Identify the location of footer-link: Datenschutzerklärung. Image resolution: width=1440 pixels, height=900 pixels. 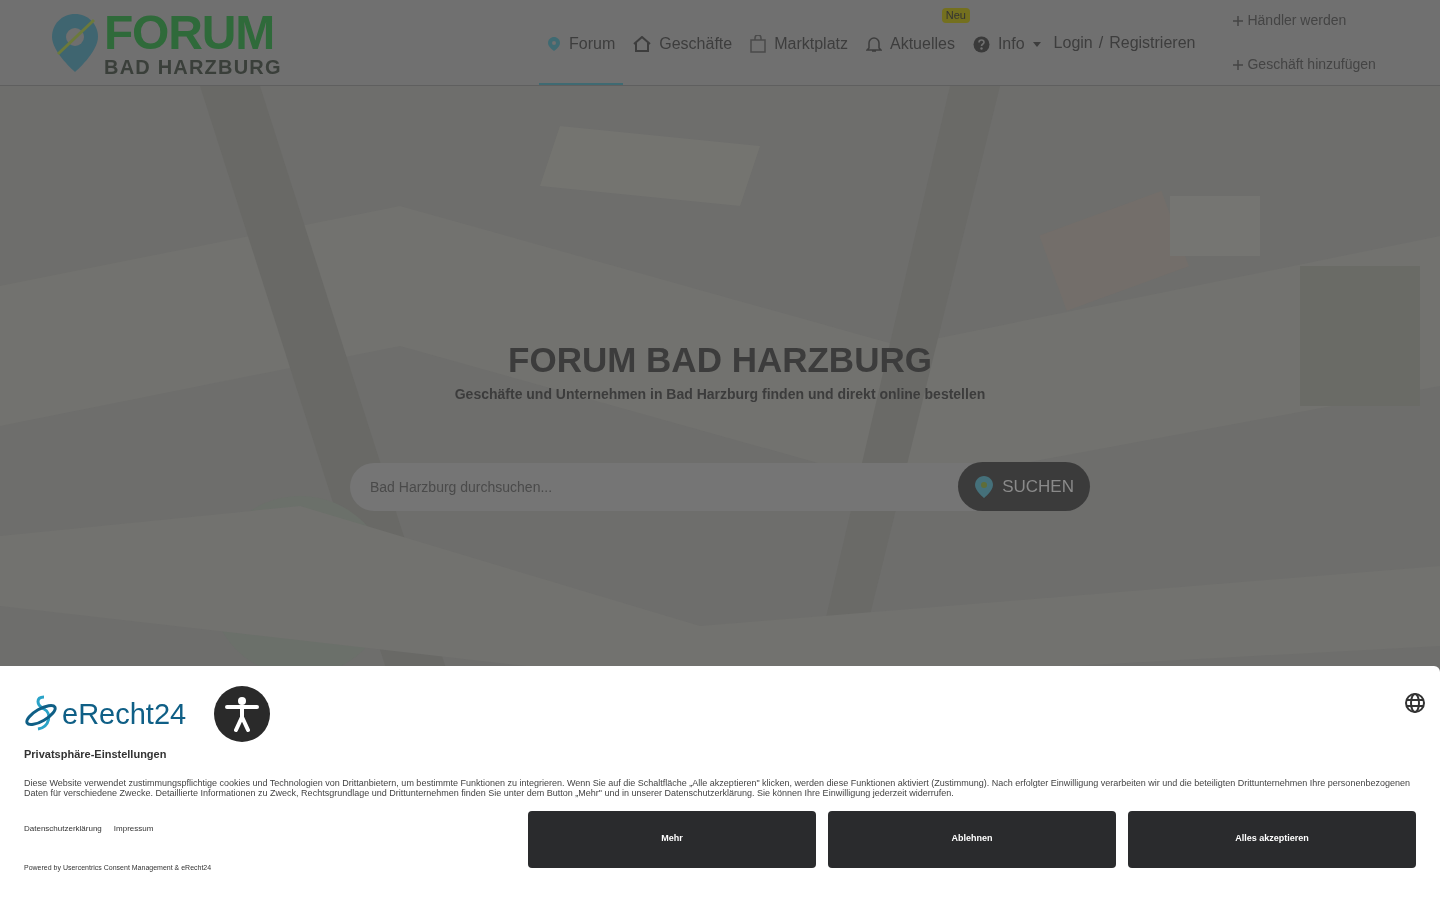
(63, 828).